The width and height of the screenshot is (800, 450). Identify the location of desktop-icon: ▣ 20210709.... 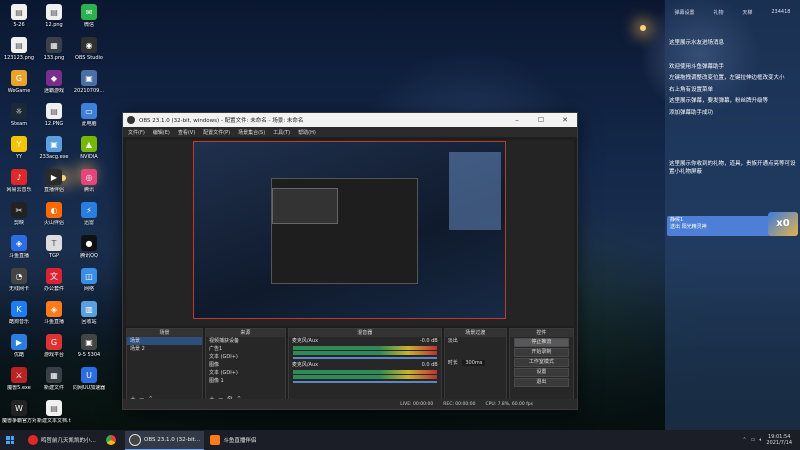
(89, 86).